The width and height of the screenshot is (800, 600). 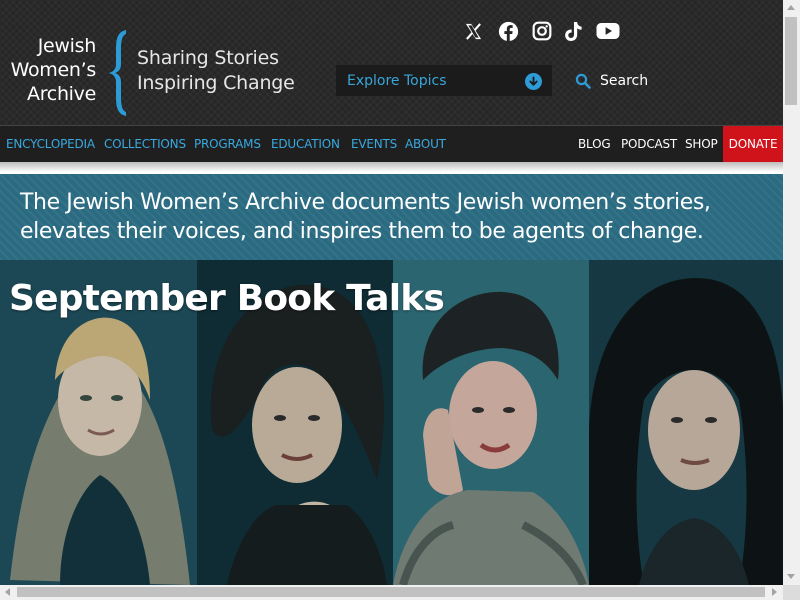 I want to click on logo-brace-icon, so click(x=116, y=73).